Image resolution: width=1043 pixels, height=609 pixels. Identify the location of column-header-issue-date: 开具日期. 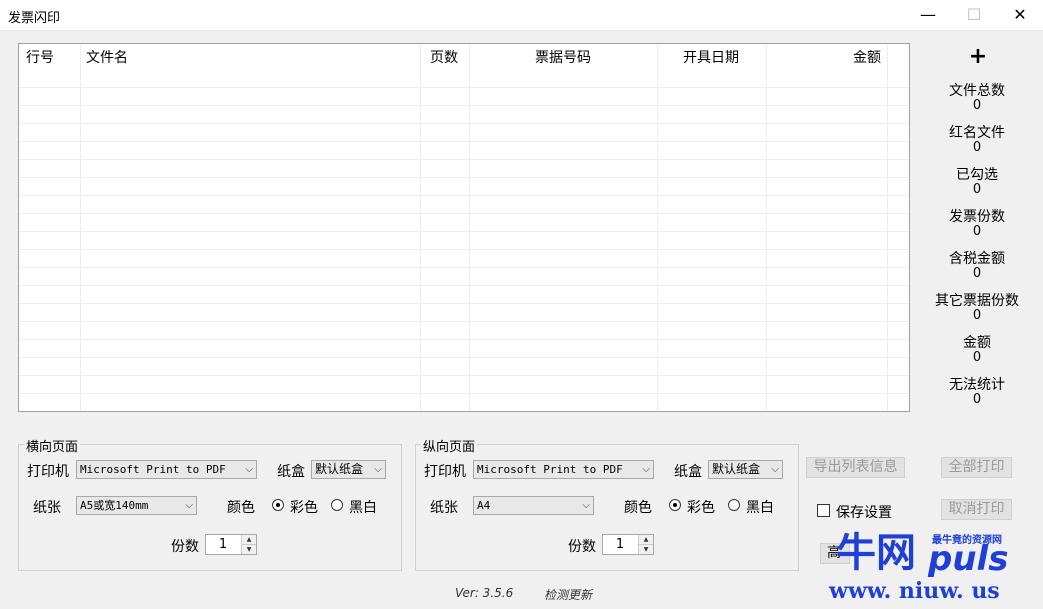
(711, 58).